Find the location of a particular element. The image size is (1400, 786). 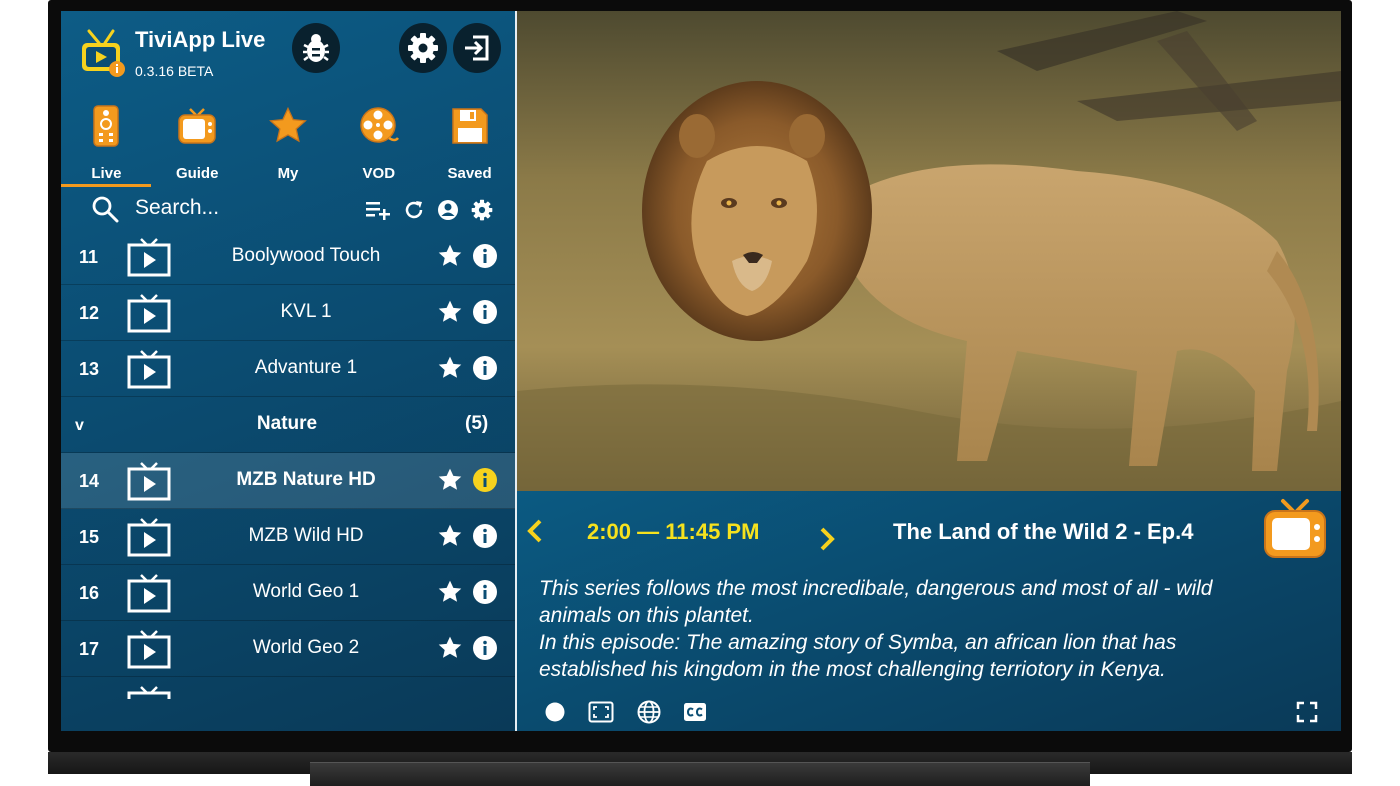

tv-guide-icon is located at coordinates (197, 126).